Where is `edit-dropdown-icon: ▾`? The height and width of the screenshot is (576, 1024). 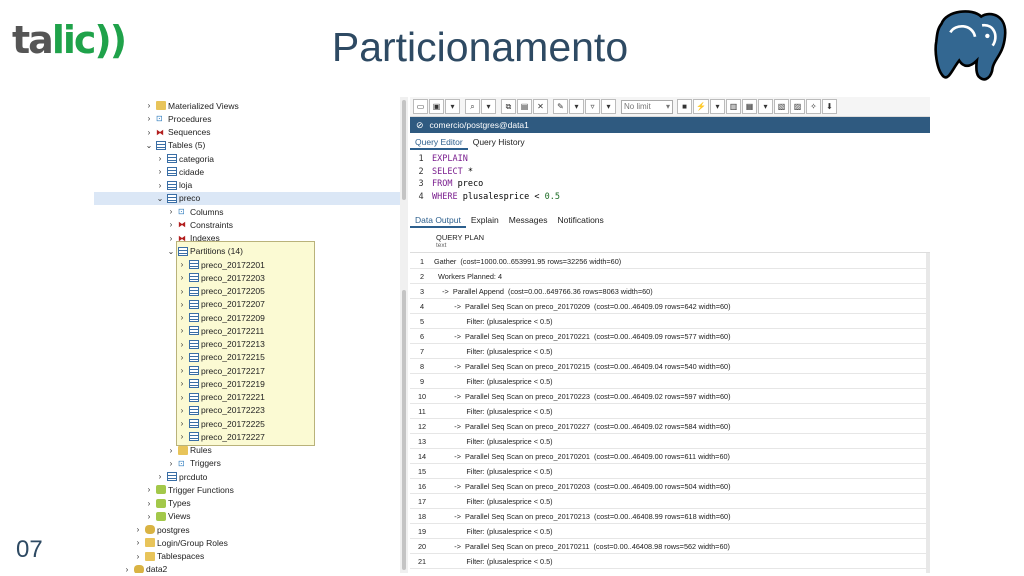 edit-dropdown-icon: ▾ is located at coordinates (576, 106).